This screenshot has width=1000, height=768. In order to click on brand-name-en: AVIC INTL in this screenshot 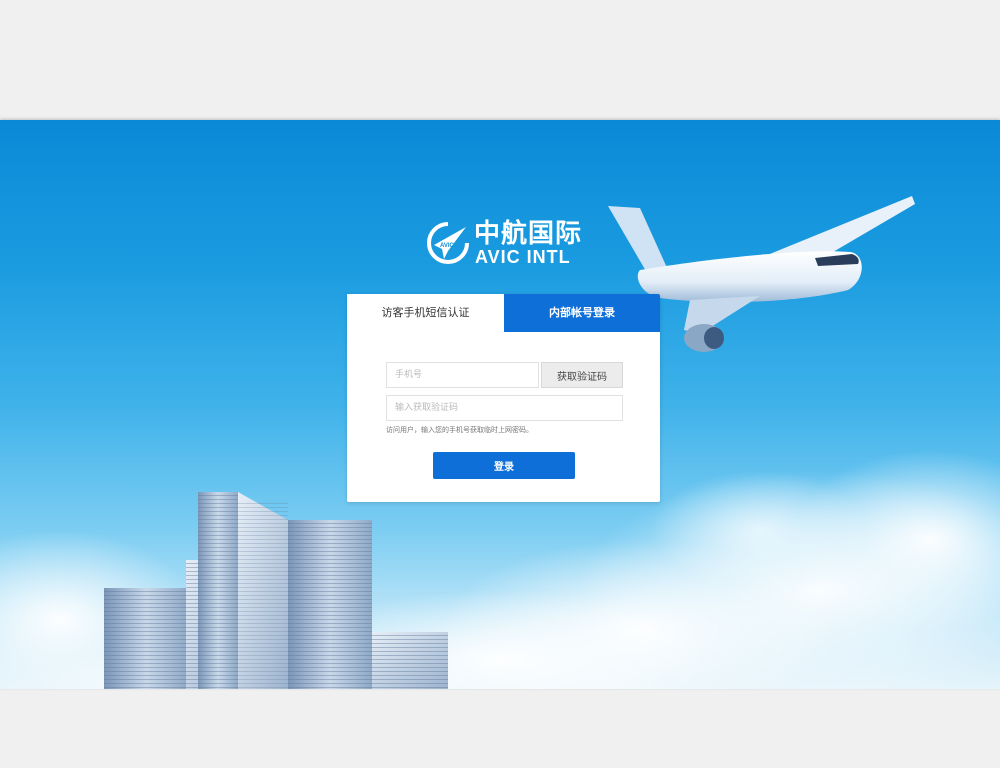, I will do `click(523, 257)`.